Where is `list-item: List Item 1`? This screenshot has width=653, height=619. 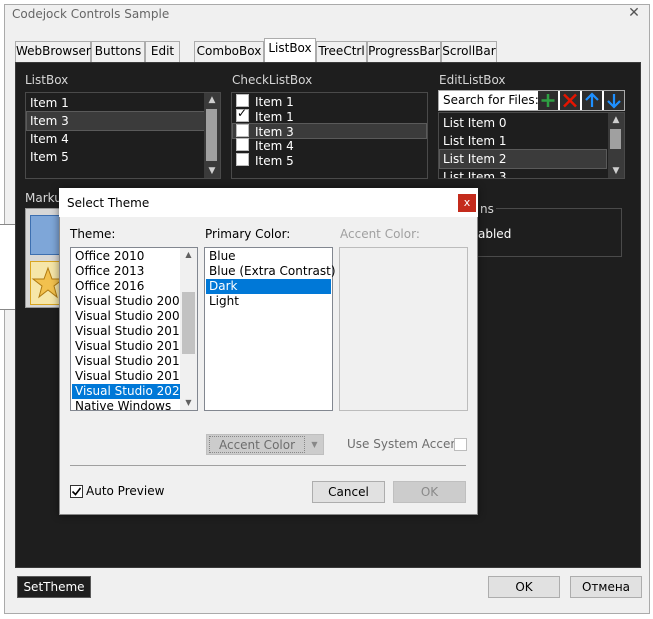
list-item: List Item 1 is located at coordinates (523, 141).